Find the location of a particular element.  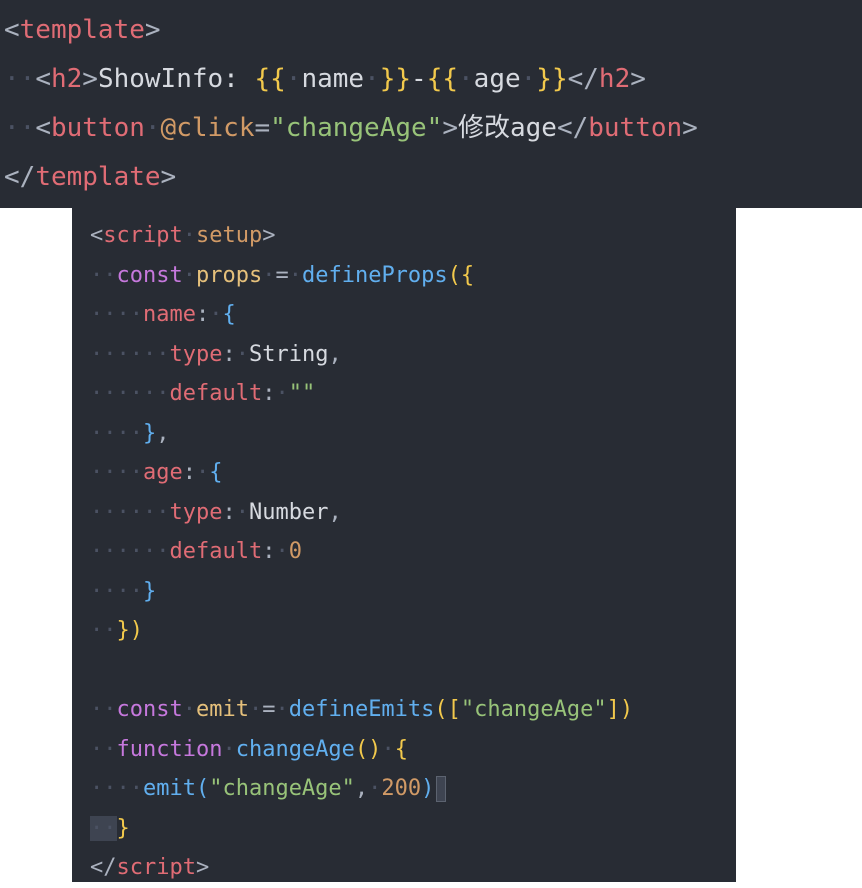

code-line: ······type:·String, is located at coordinates (216, 354).